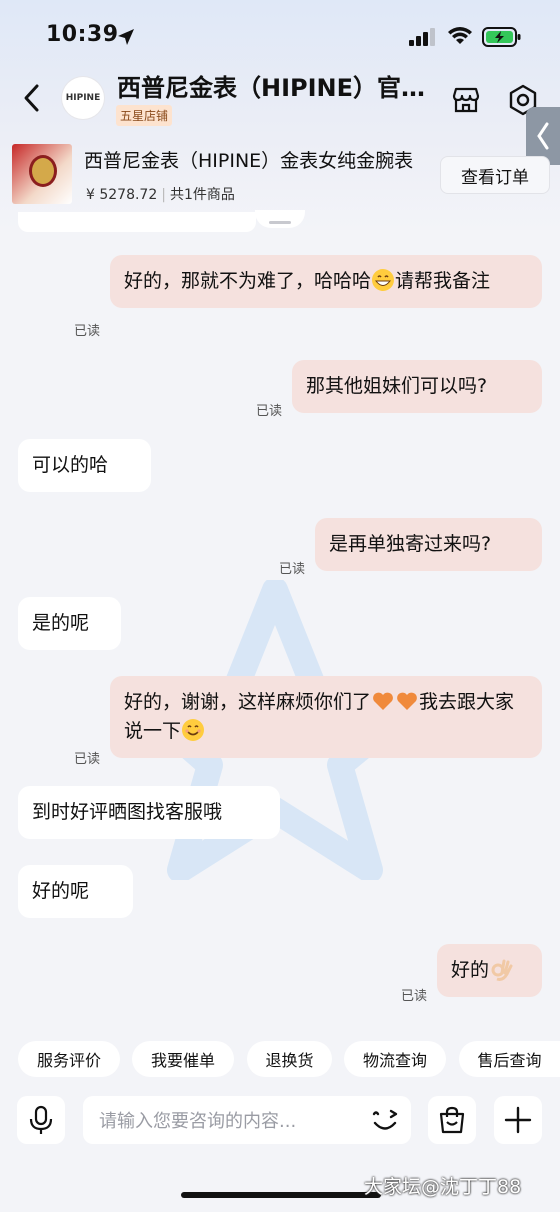 This screenshot has width=560, height=1212. Describe the element at coordinates (61, 623) in the screenshot. I see `message-text: 是的呢` at that location.